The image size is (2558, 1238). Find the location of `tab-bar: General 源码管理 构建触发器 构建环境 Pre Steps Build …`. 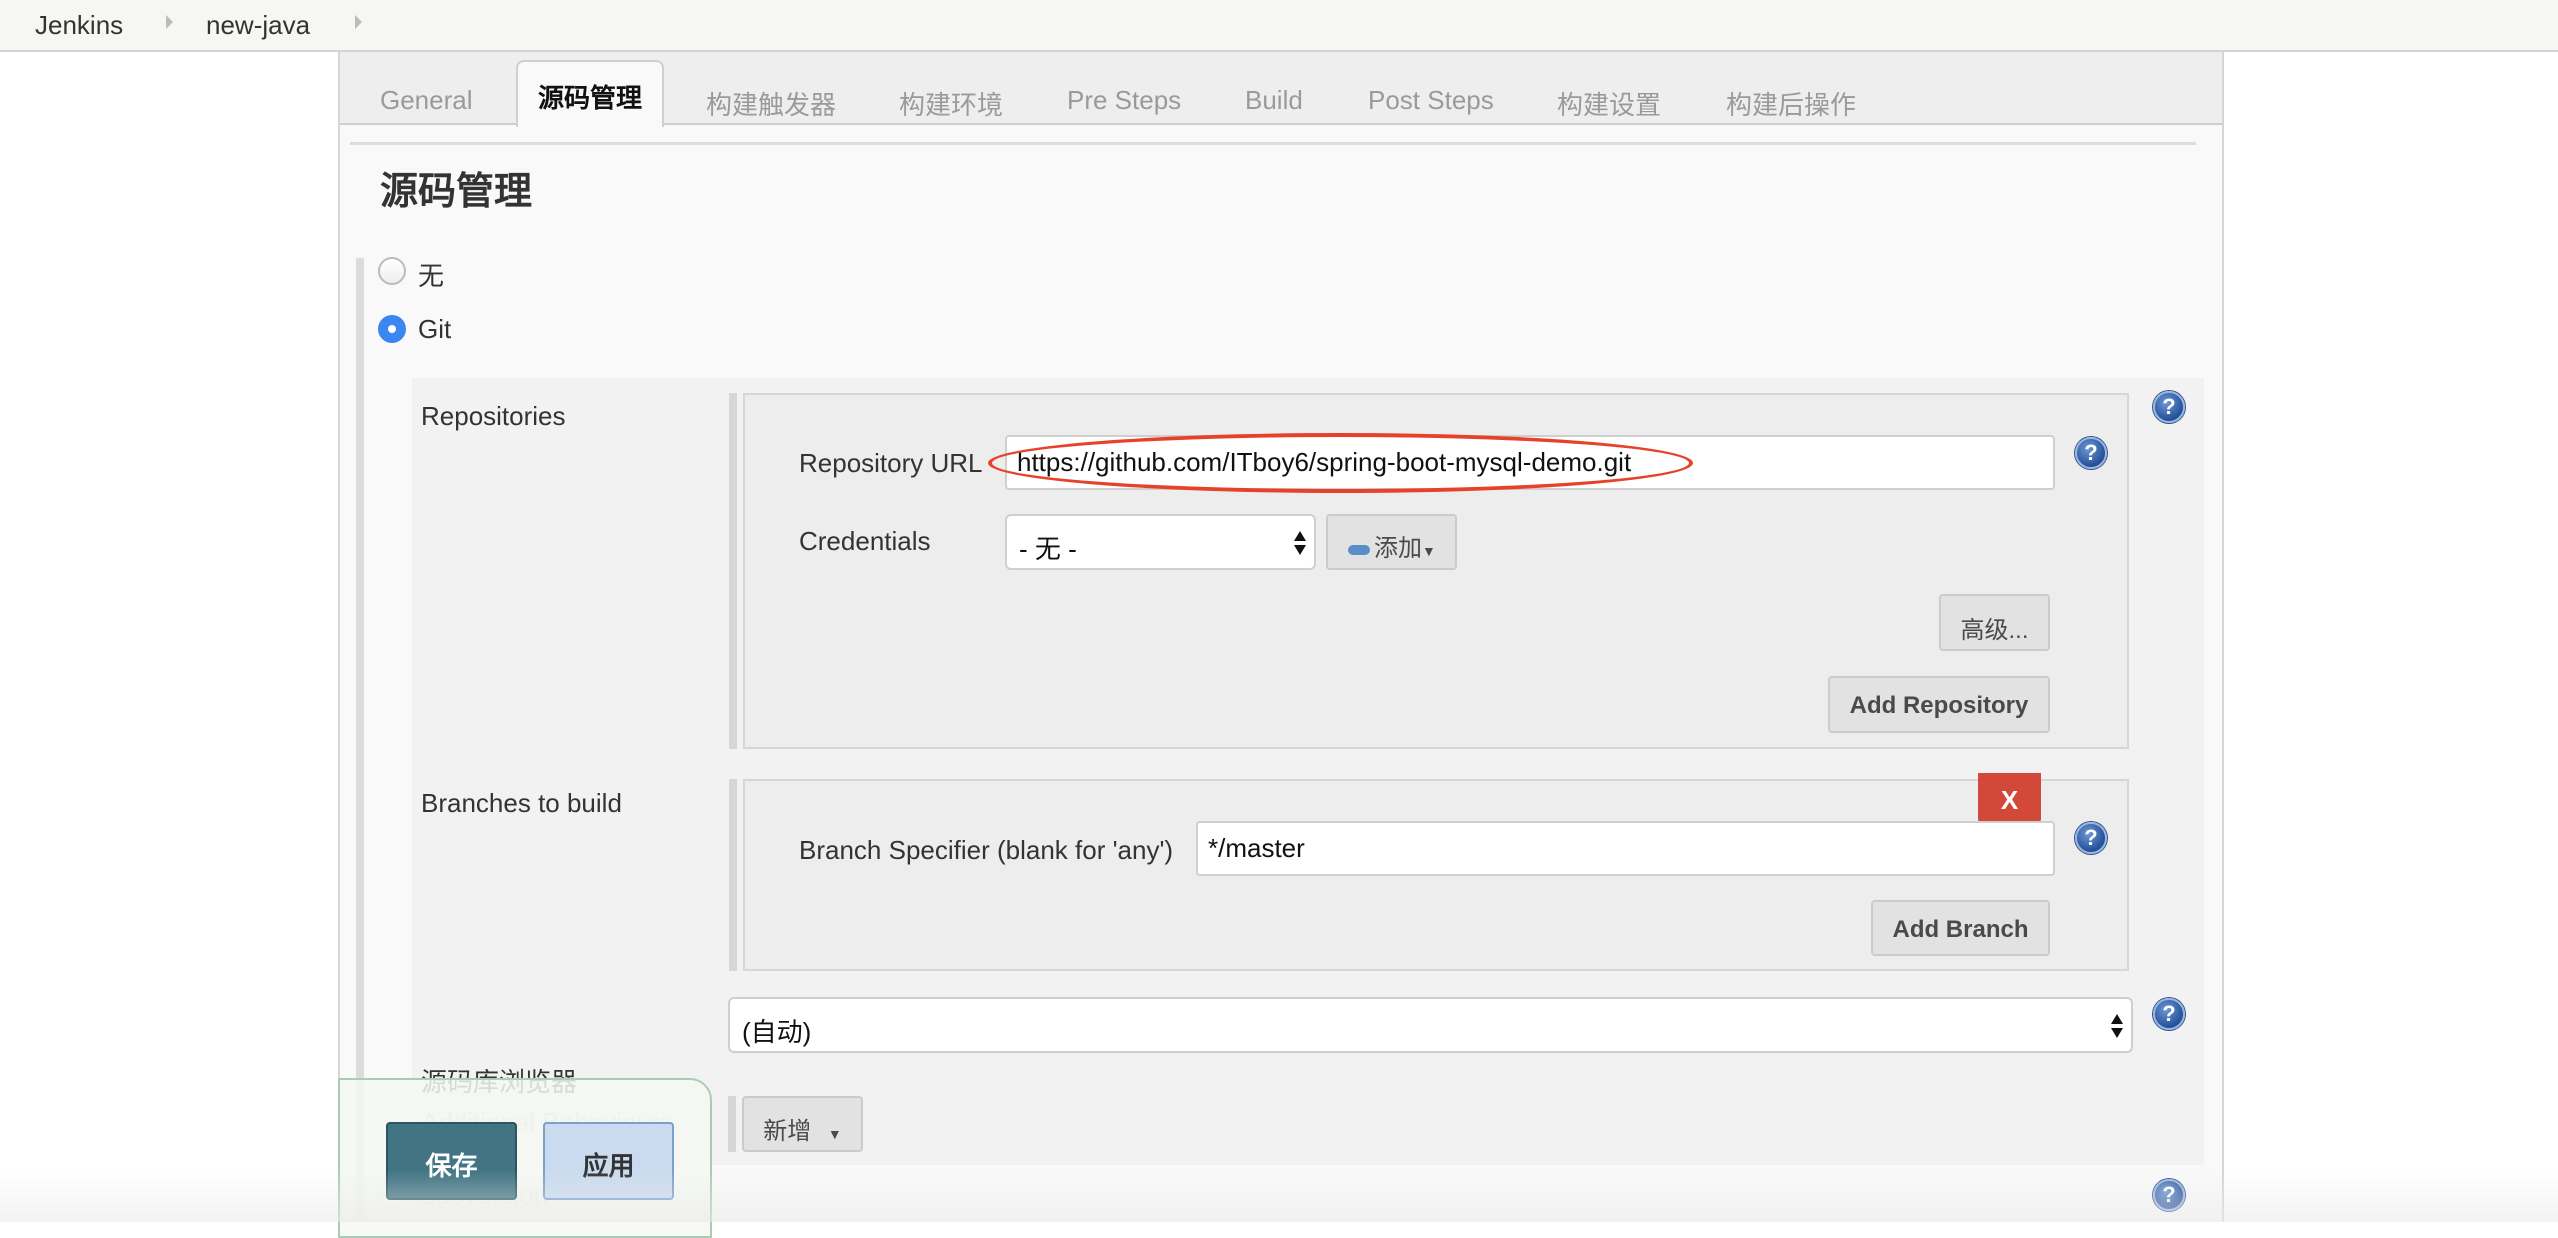

tab-bar: General 源码管理 构建触发器 构建环境 Pre Steps Build … is located at coordinates (1281, 89).